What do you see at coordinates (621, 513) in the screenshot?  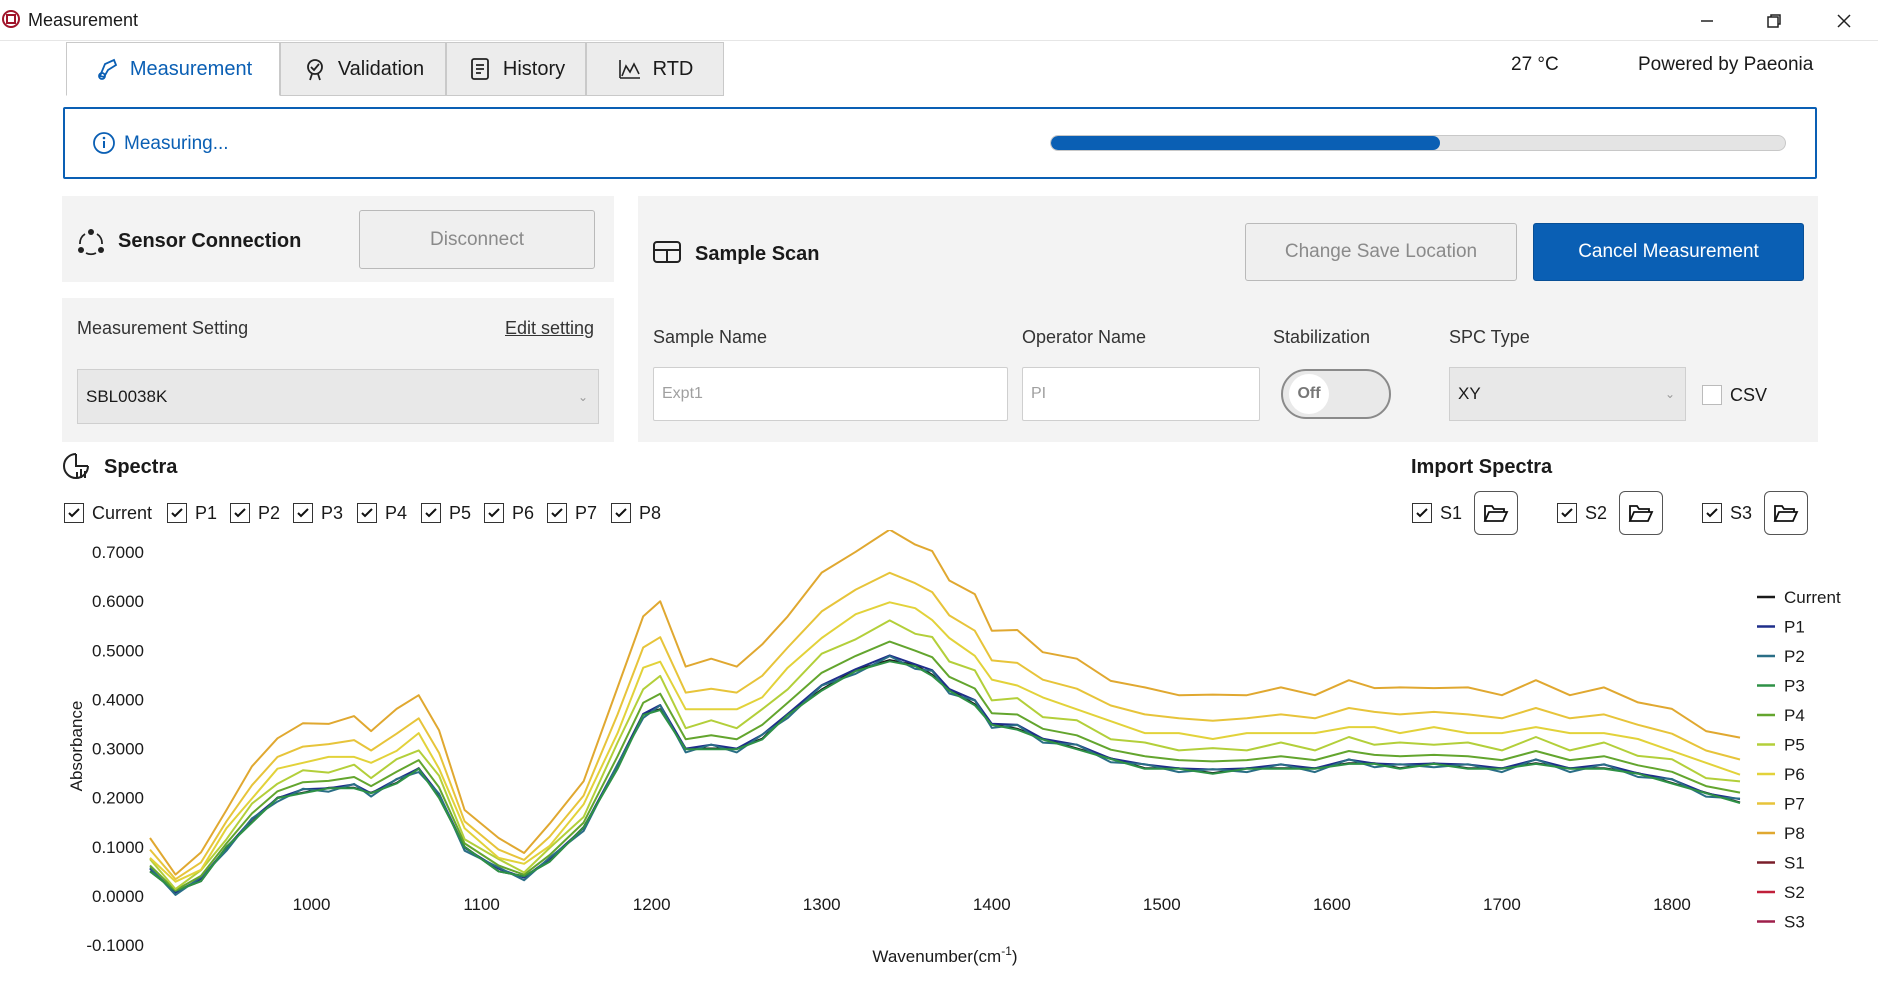 I see `spectra-checkbox-p8` at bounding box center [621, 513].